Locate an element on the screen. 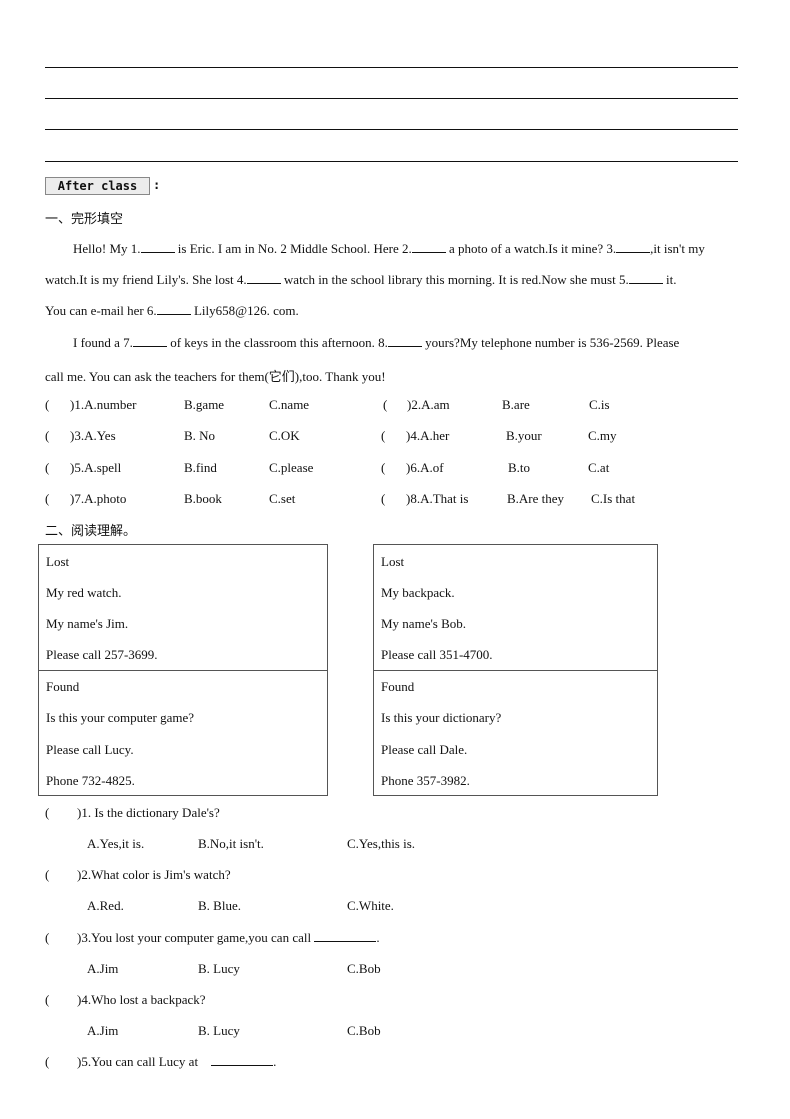 The width and height of the screenshot is (790, 1119). option-a: )8.A.That is is located at coordinates (437, 498).